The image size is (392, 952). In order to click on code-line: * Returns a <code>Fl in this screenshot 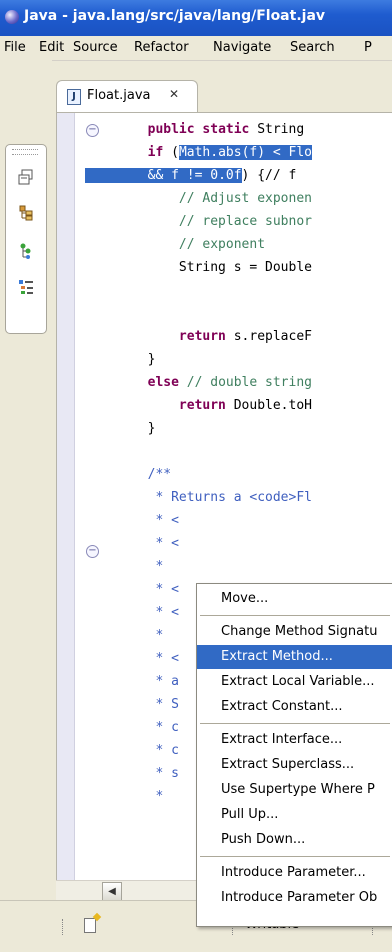, I will do `click(198, 497)`.